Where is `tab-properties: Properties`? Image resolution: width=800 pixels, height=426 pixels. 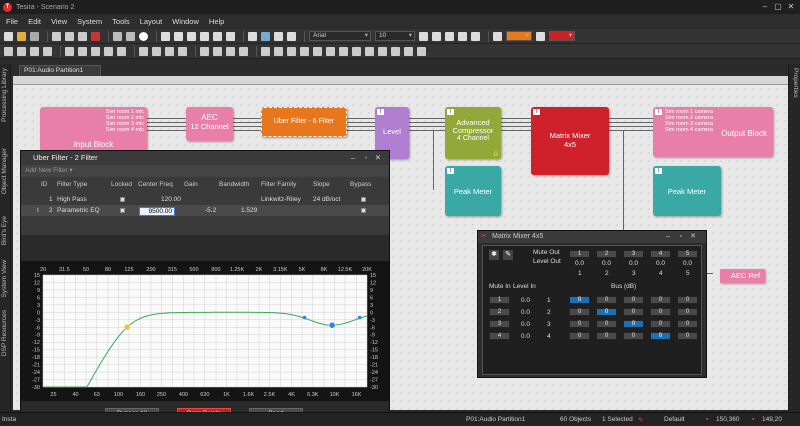
tab-properties: Properties is located at coordinates (794, 83).